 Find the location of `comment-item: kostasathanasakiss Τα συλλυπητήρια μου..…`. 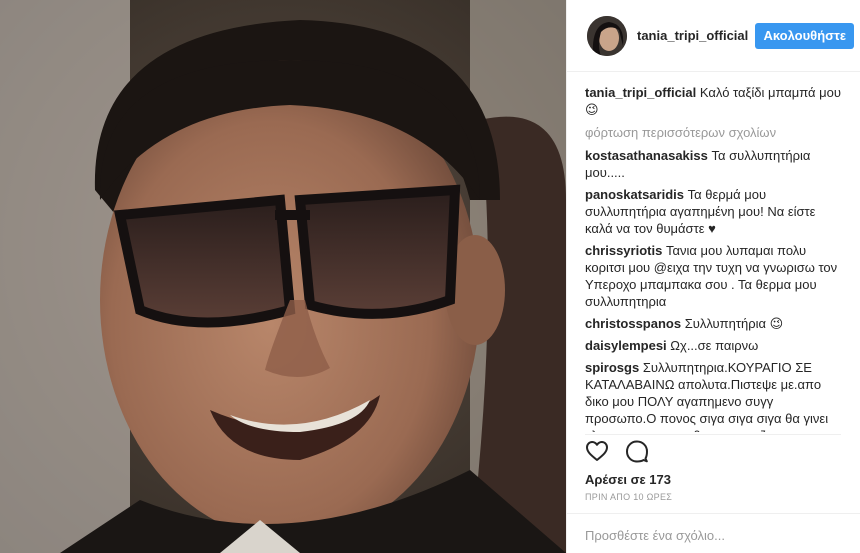

comment-item: kostasathanasakiss Τα συλλυπητήρια μου..… is located at coordinates (713, 164).